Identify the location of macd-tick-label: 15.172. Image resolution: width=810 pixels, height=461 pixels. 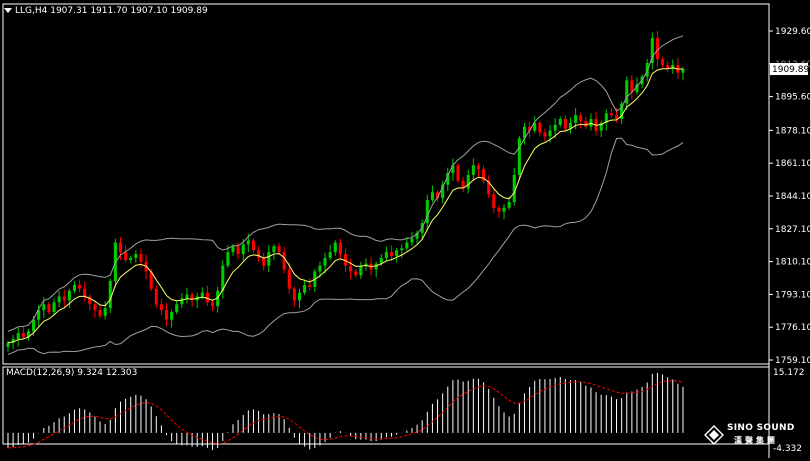
(789, 373).